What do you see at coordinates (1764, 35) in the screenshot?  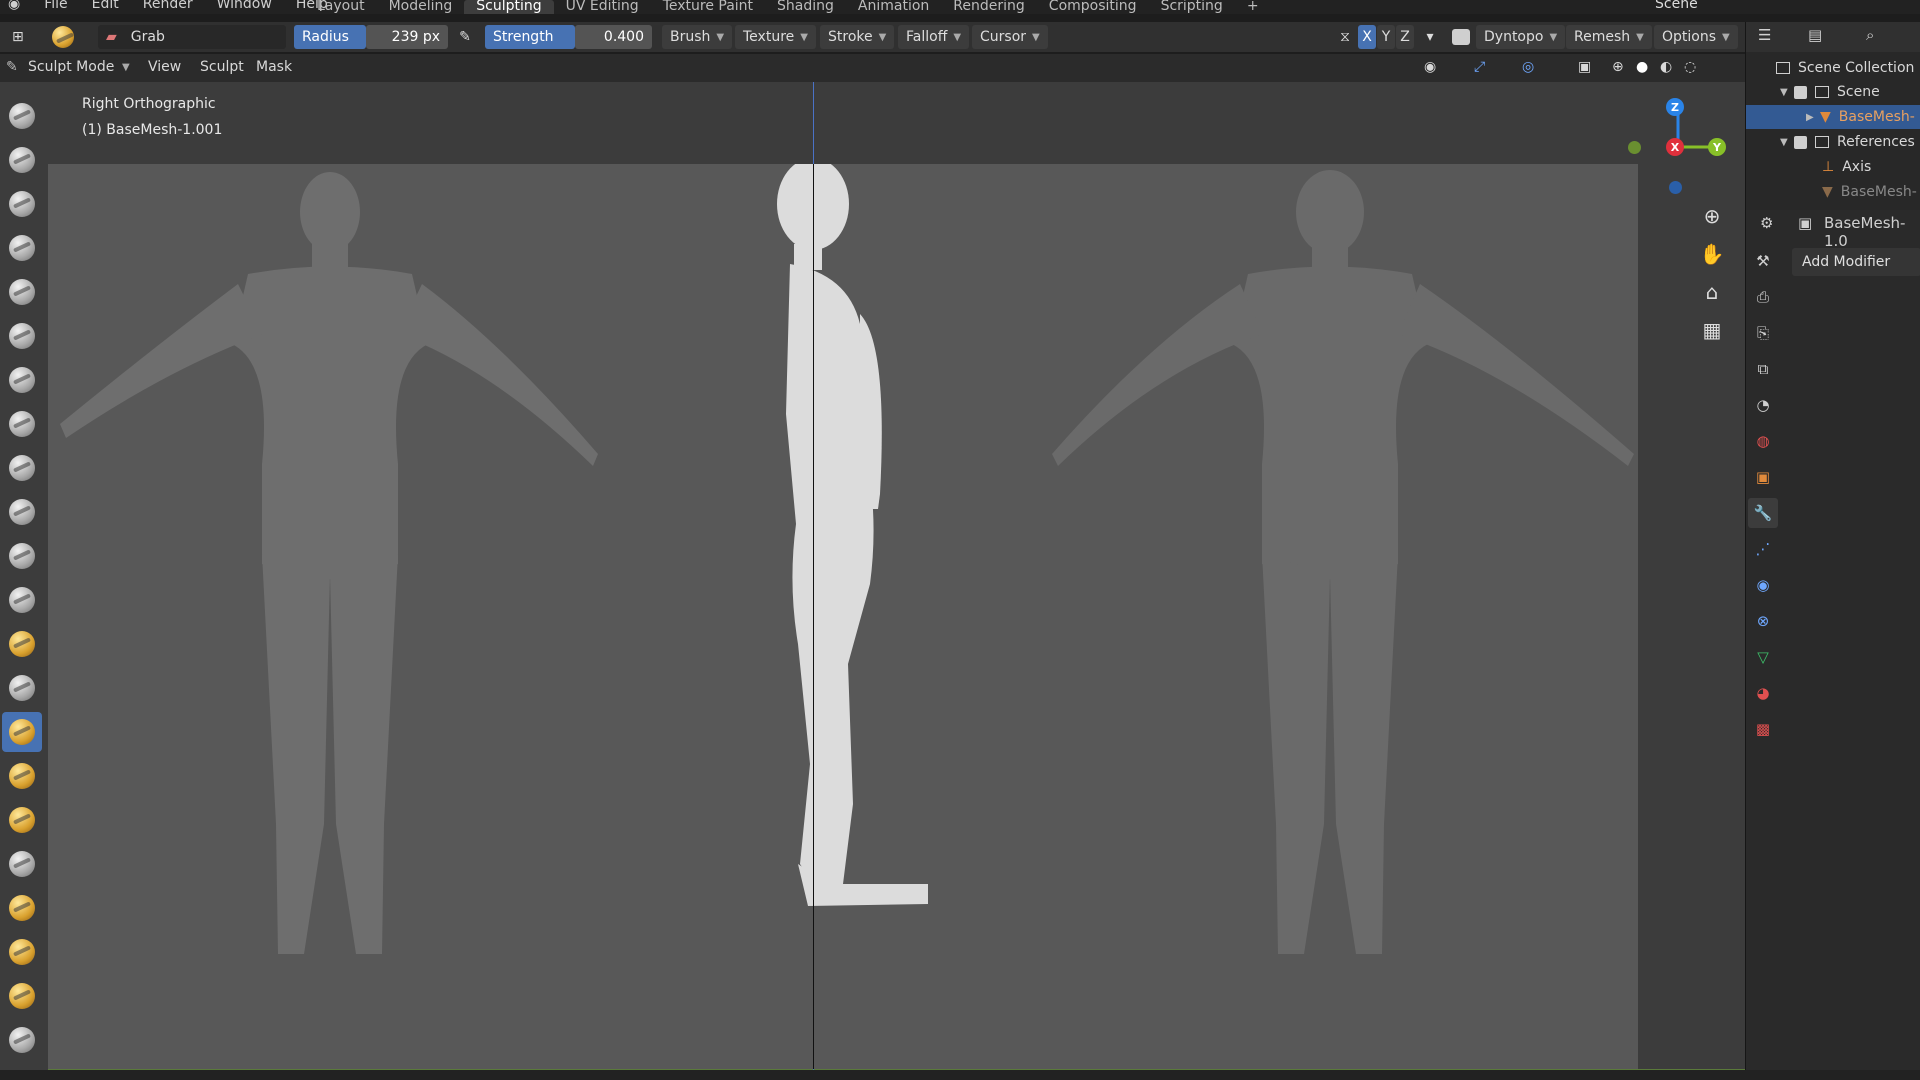 I see `outliner-type-icon: ☰` at bounding box center [1764, 35].